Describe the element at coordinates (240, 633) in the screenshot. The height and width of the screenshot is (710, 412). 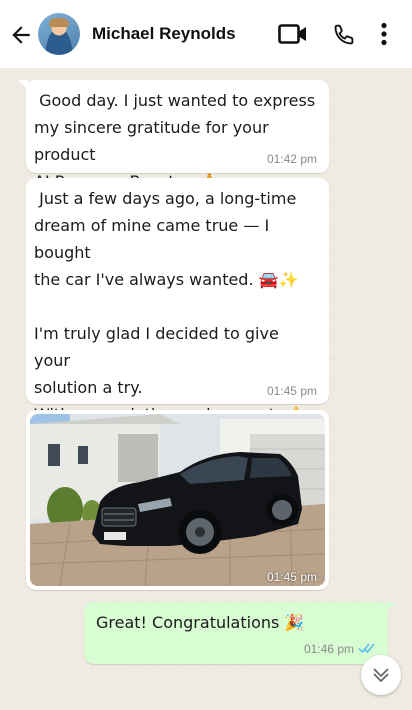
I see `outgoing-message: Great! Congratulations 🎉 01:46 pm` at that location.